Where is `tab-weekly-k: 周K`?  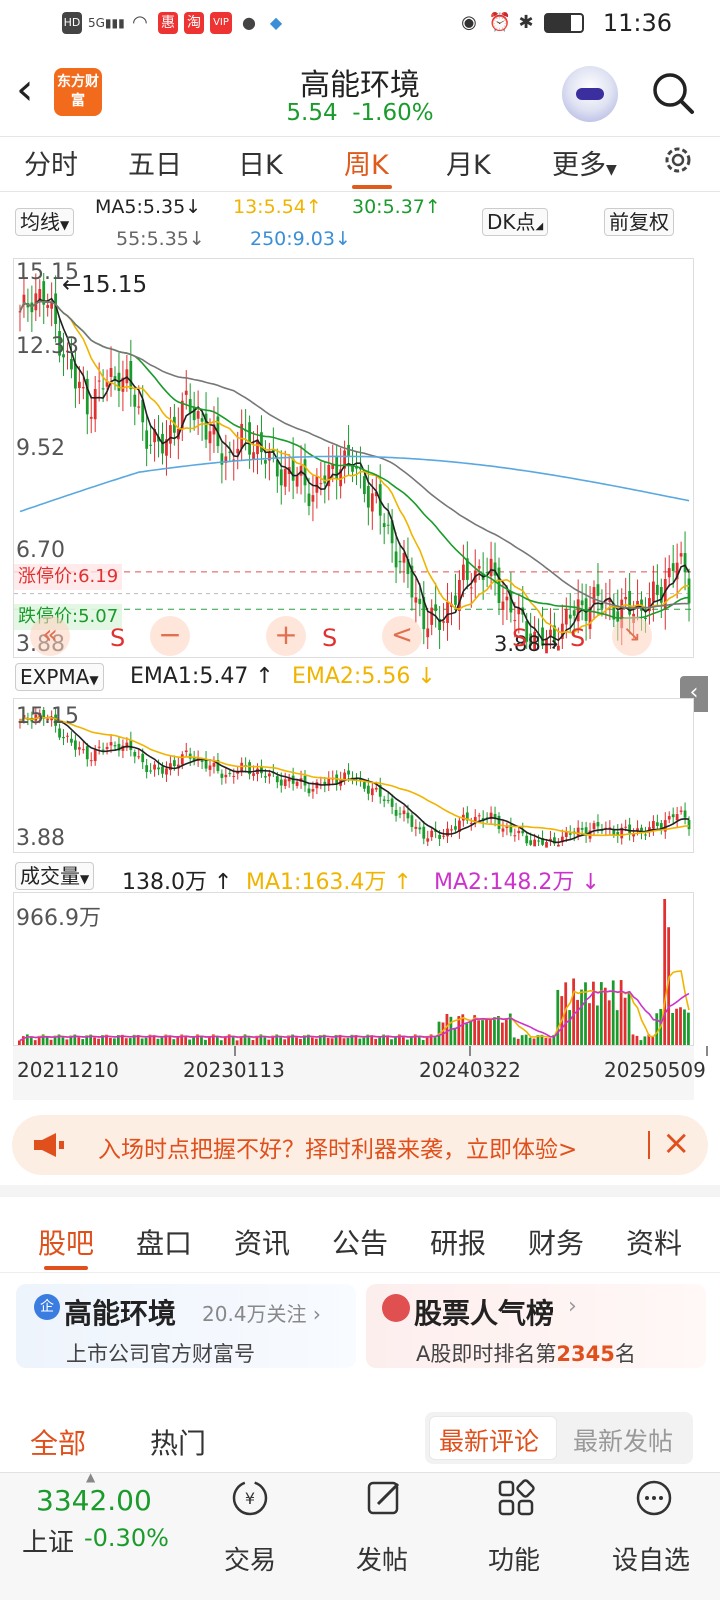 tab-weekly-k: 周K is located at coordinates (366, 162).